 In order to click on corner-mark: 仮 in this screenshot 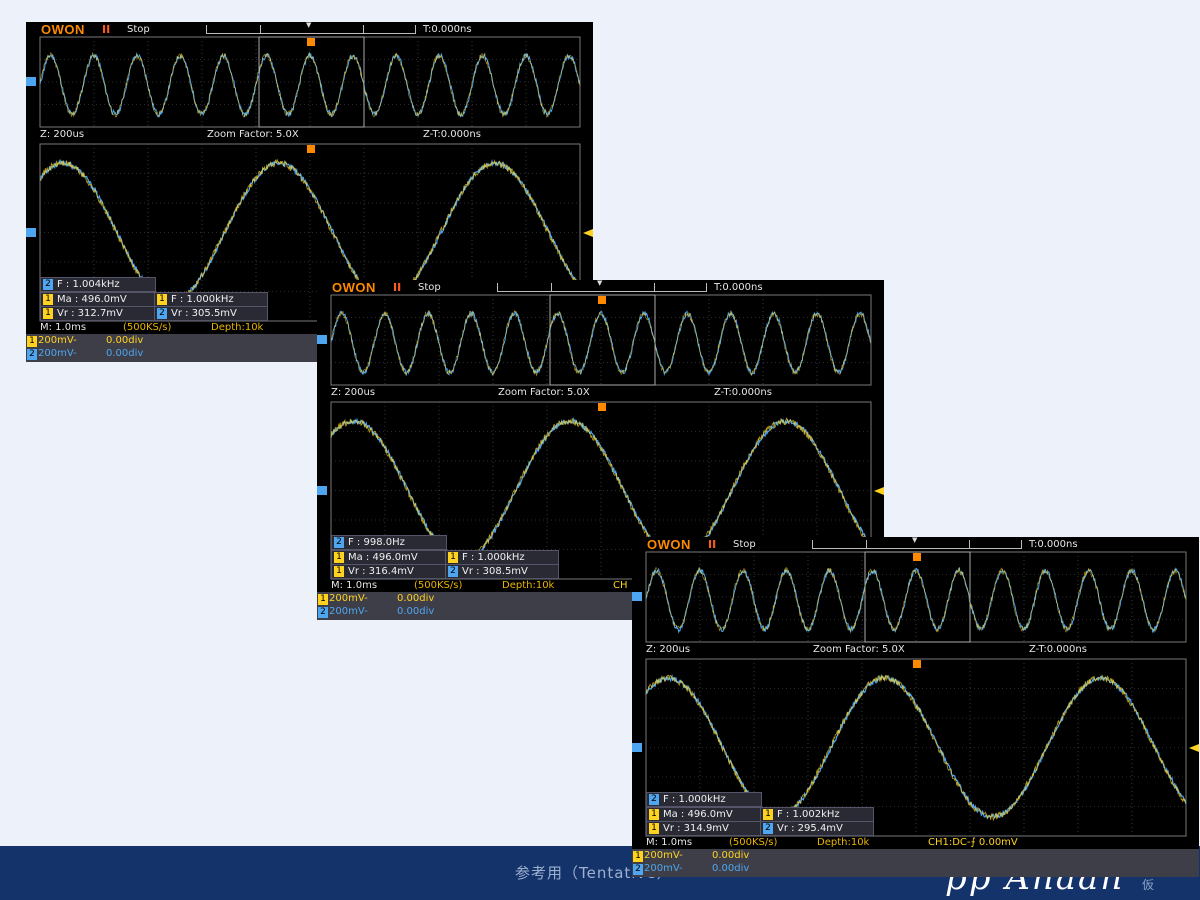, I will do `click(1148, 885)`.